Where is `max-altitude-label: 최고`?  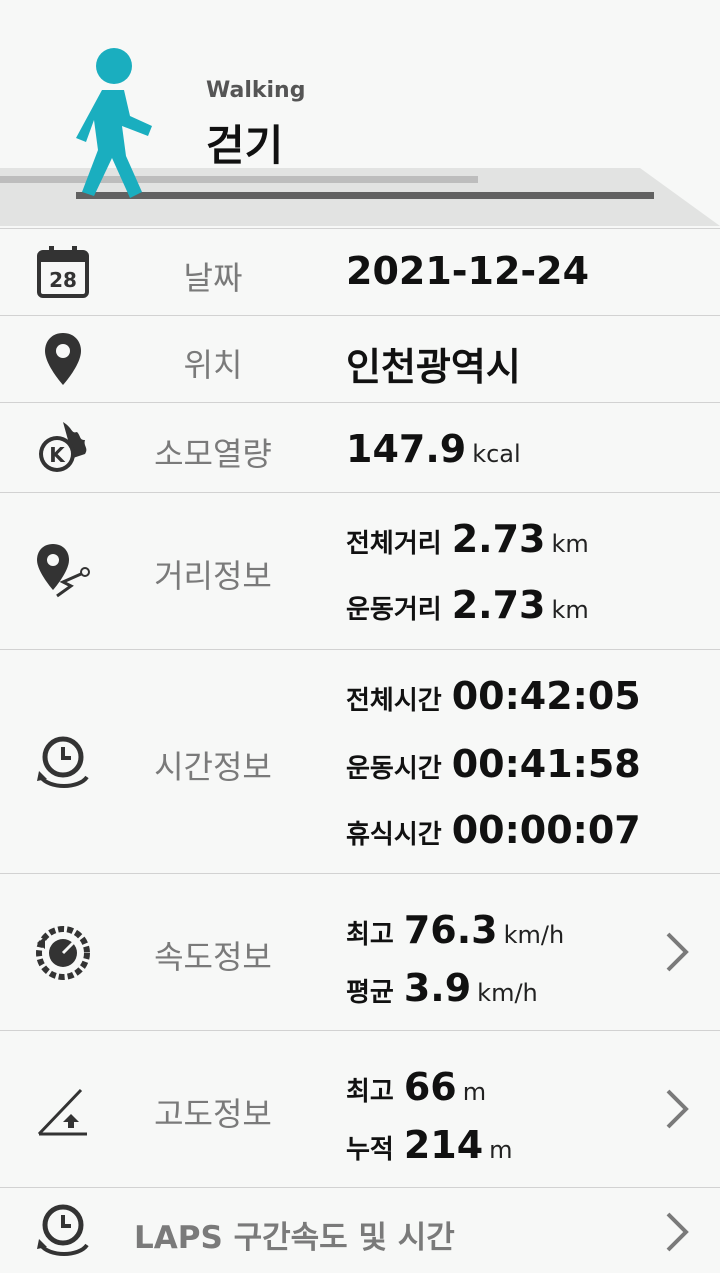
max-altitude-label: 최고 is located at coordinates (370, 1092).